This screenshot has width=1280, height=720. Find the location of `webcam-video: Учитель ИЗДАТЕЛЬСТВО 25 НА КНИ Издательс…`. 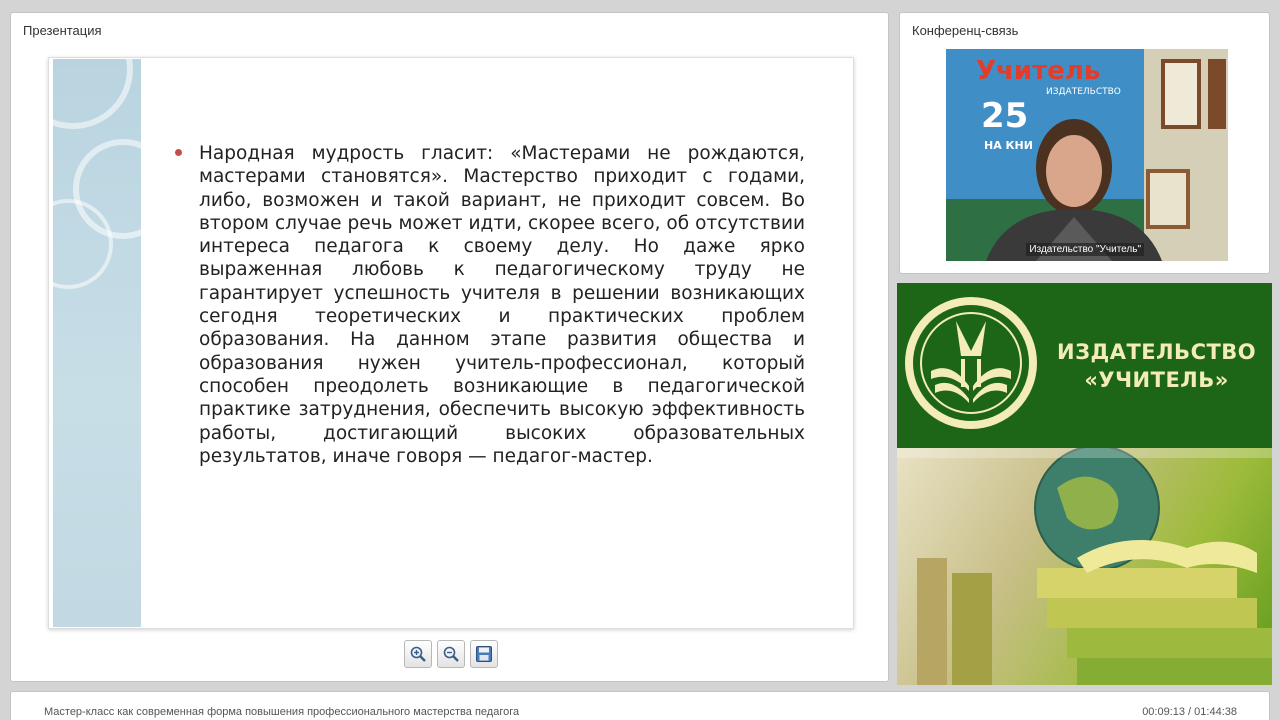

webcam-video: Учитель ИЗДАТЕЛЬСТВО 25 НА КНИ Издательс… is located at coordinates (1087, 155).